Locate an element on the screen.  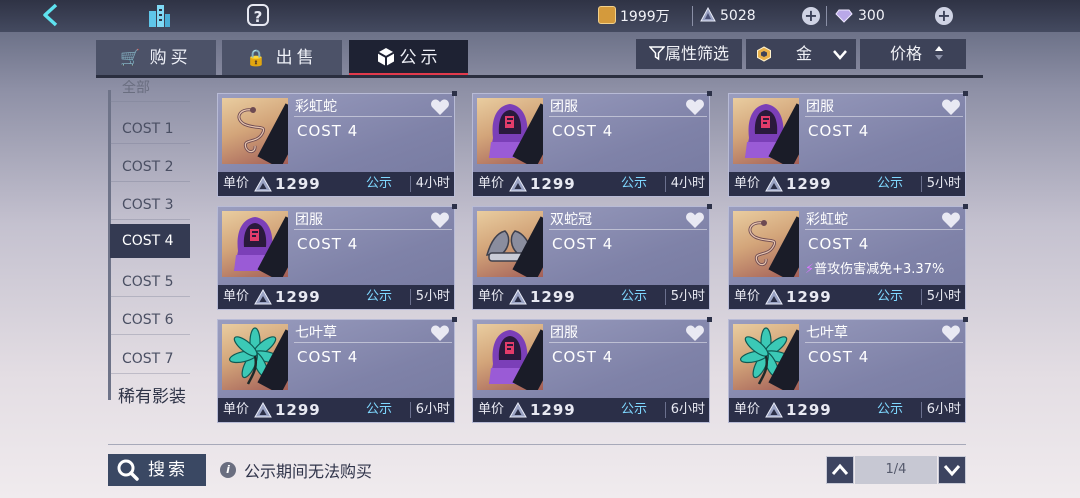
item-card: 团服 COST 4 单价 1299 公示 6小时 is located at coordinates (592, 370).